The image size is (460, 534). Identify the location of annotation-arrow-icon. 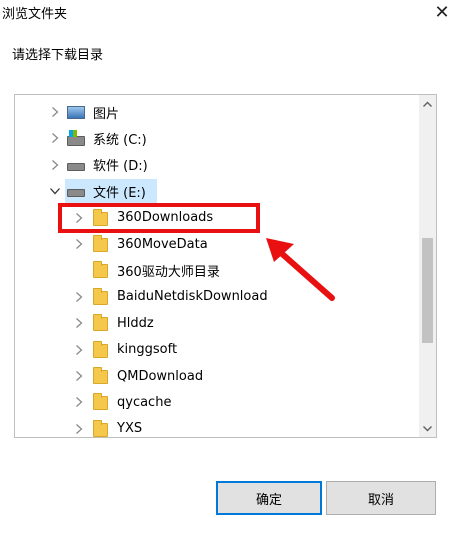
(300, 269).